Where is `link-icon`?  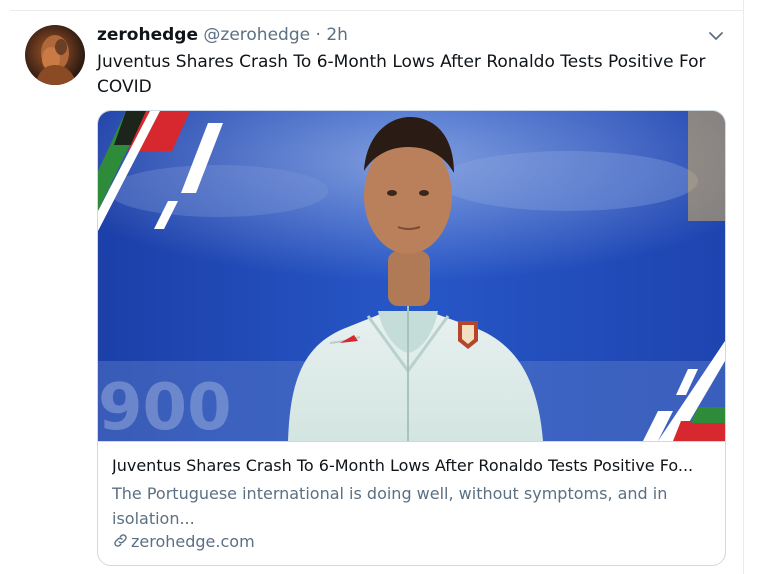
link-icon is located at coordinates (120, 540).